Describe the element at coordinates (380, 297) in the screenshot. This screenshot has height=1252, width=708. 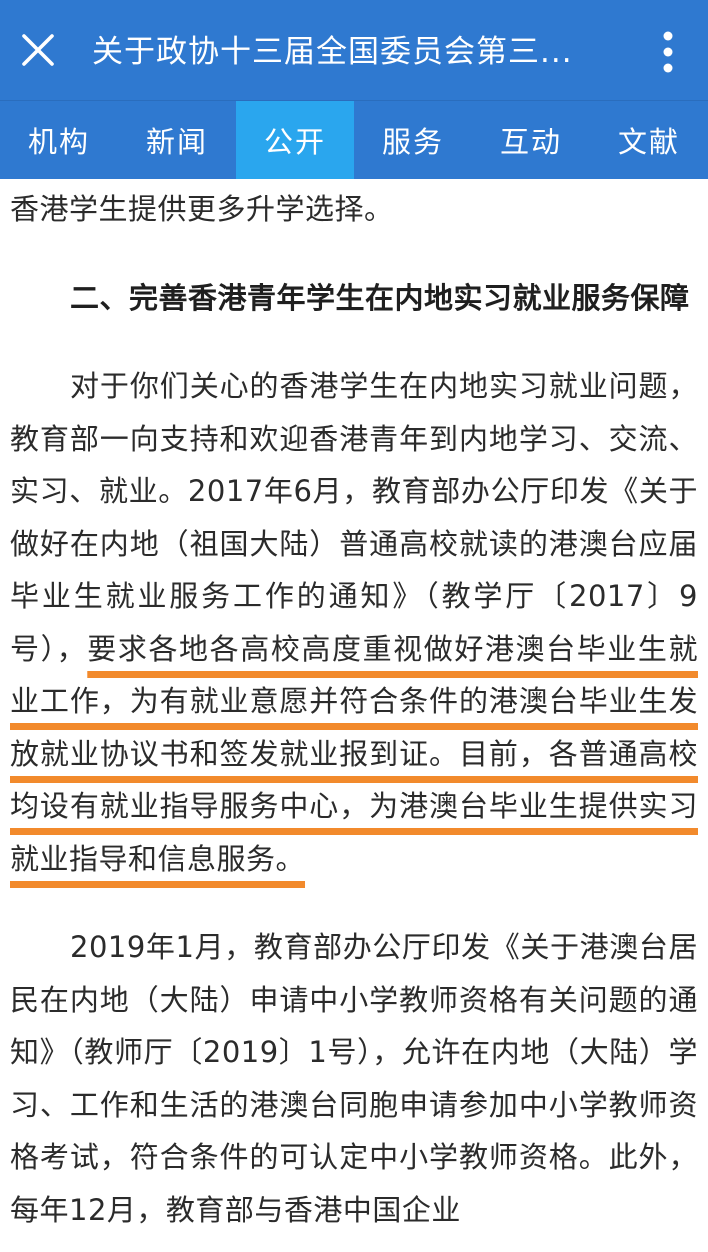
I see `section-heading: 二、完善香港青年学生在内地实习就业服务保障` at that location.